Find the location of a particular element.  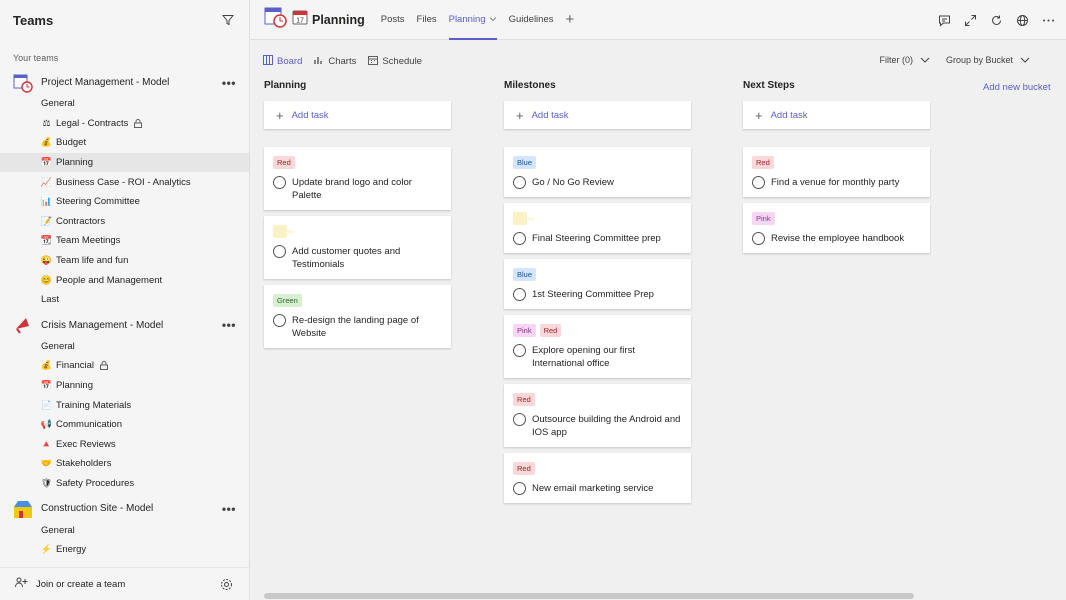

horizontal-scrollbar is located at coordinates (589, 596).